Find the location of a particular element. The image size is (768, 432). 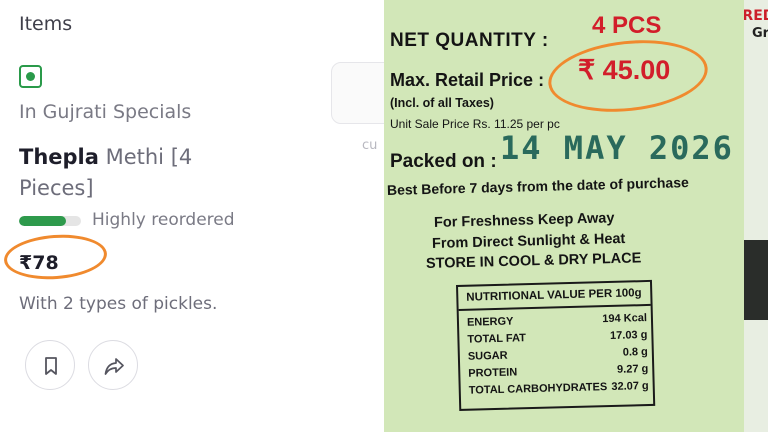

nutrition-row: TOTAL CARBOHYDRATES 32.07 g is located at coordinates (559, 391).